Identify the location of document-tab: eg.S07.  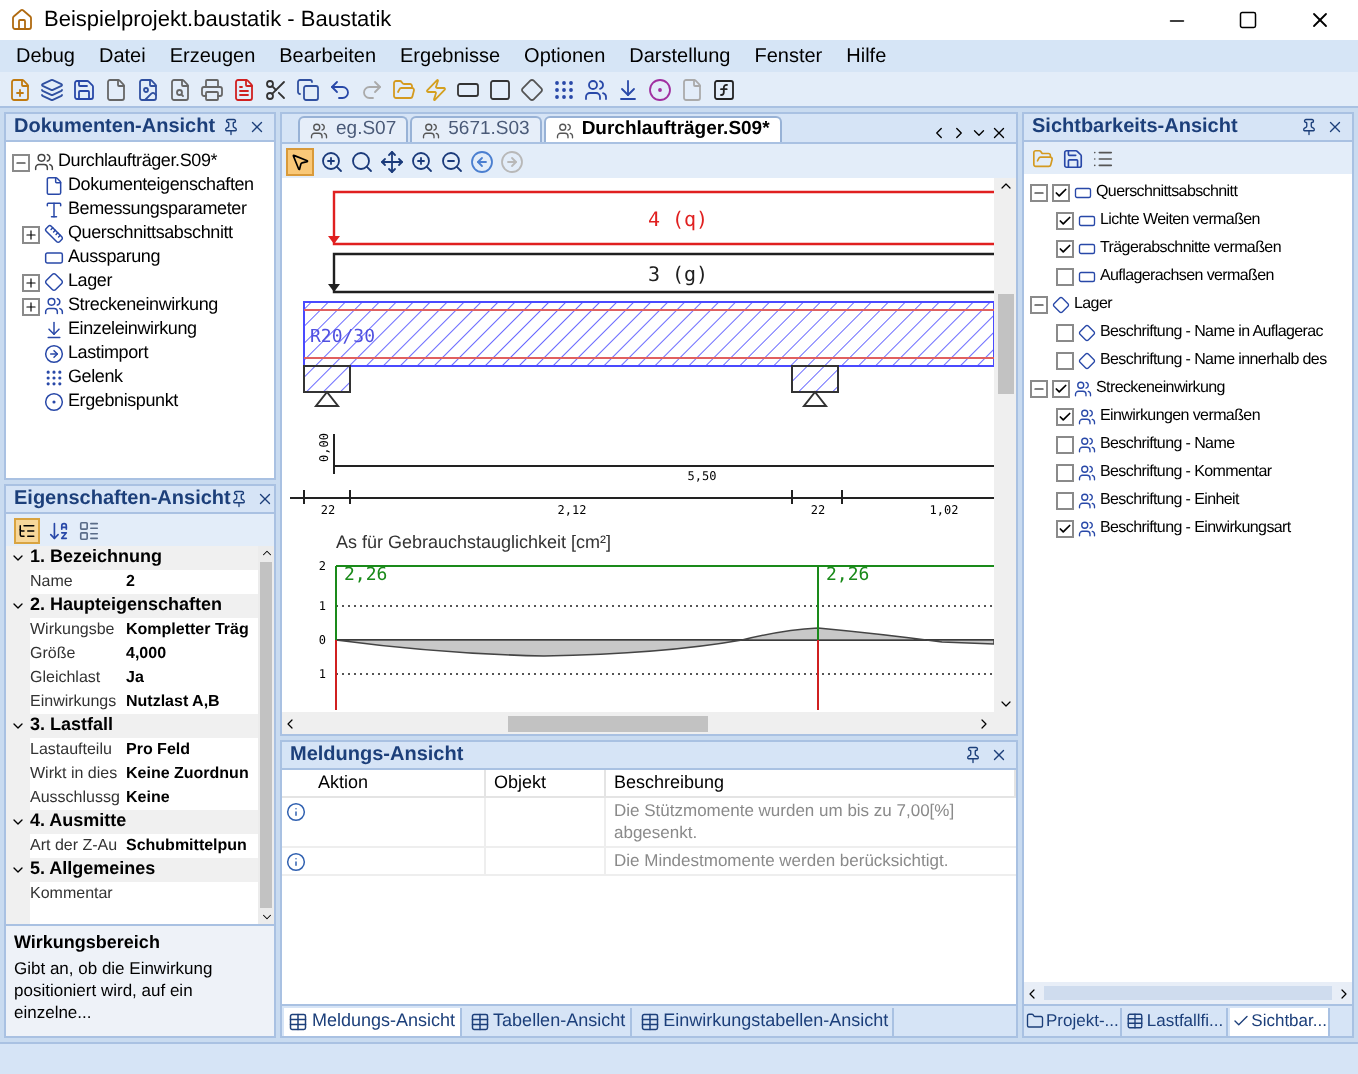
(353, 129).